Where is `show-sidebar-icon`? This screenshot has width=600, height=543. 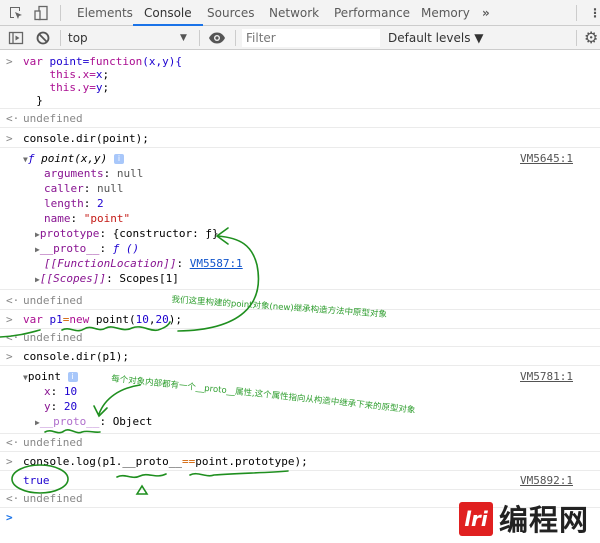
show-sidebar-icon is located at coordinates (16, 38).